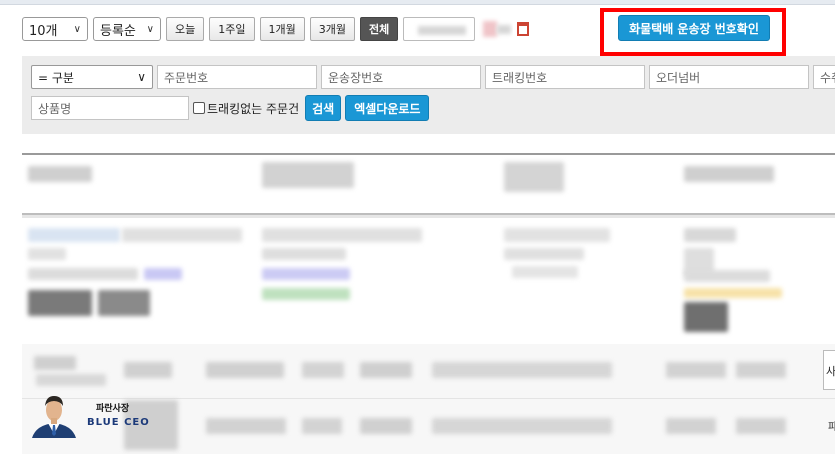  What do you see at coordinates (54, 417) in the screenshot?
I see `ceo-portrait-icon` at bounding box center [54, 417].